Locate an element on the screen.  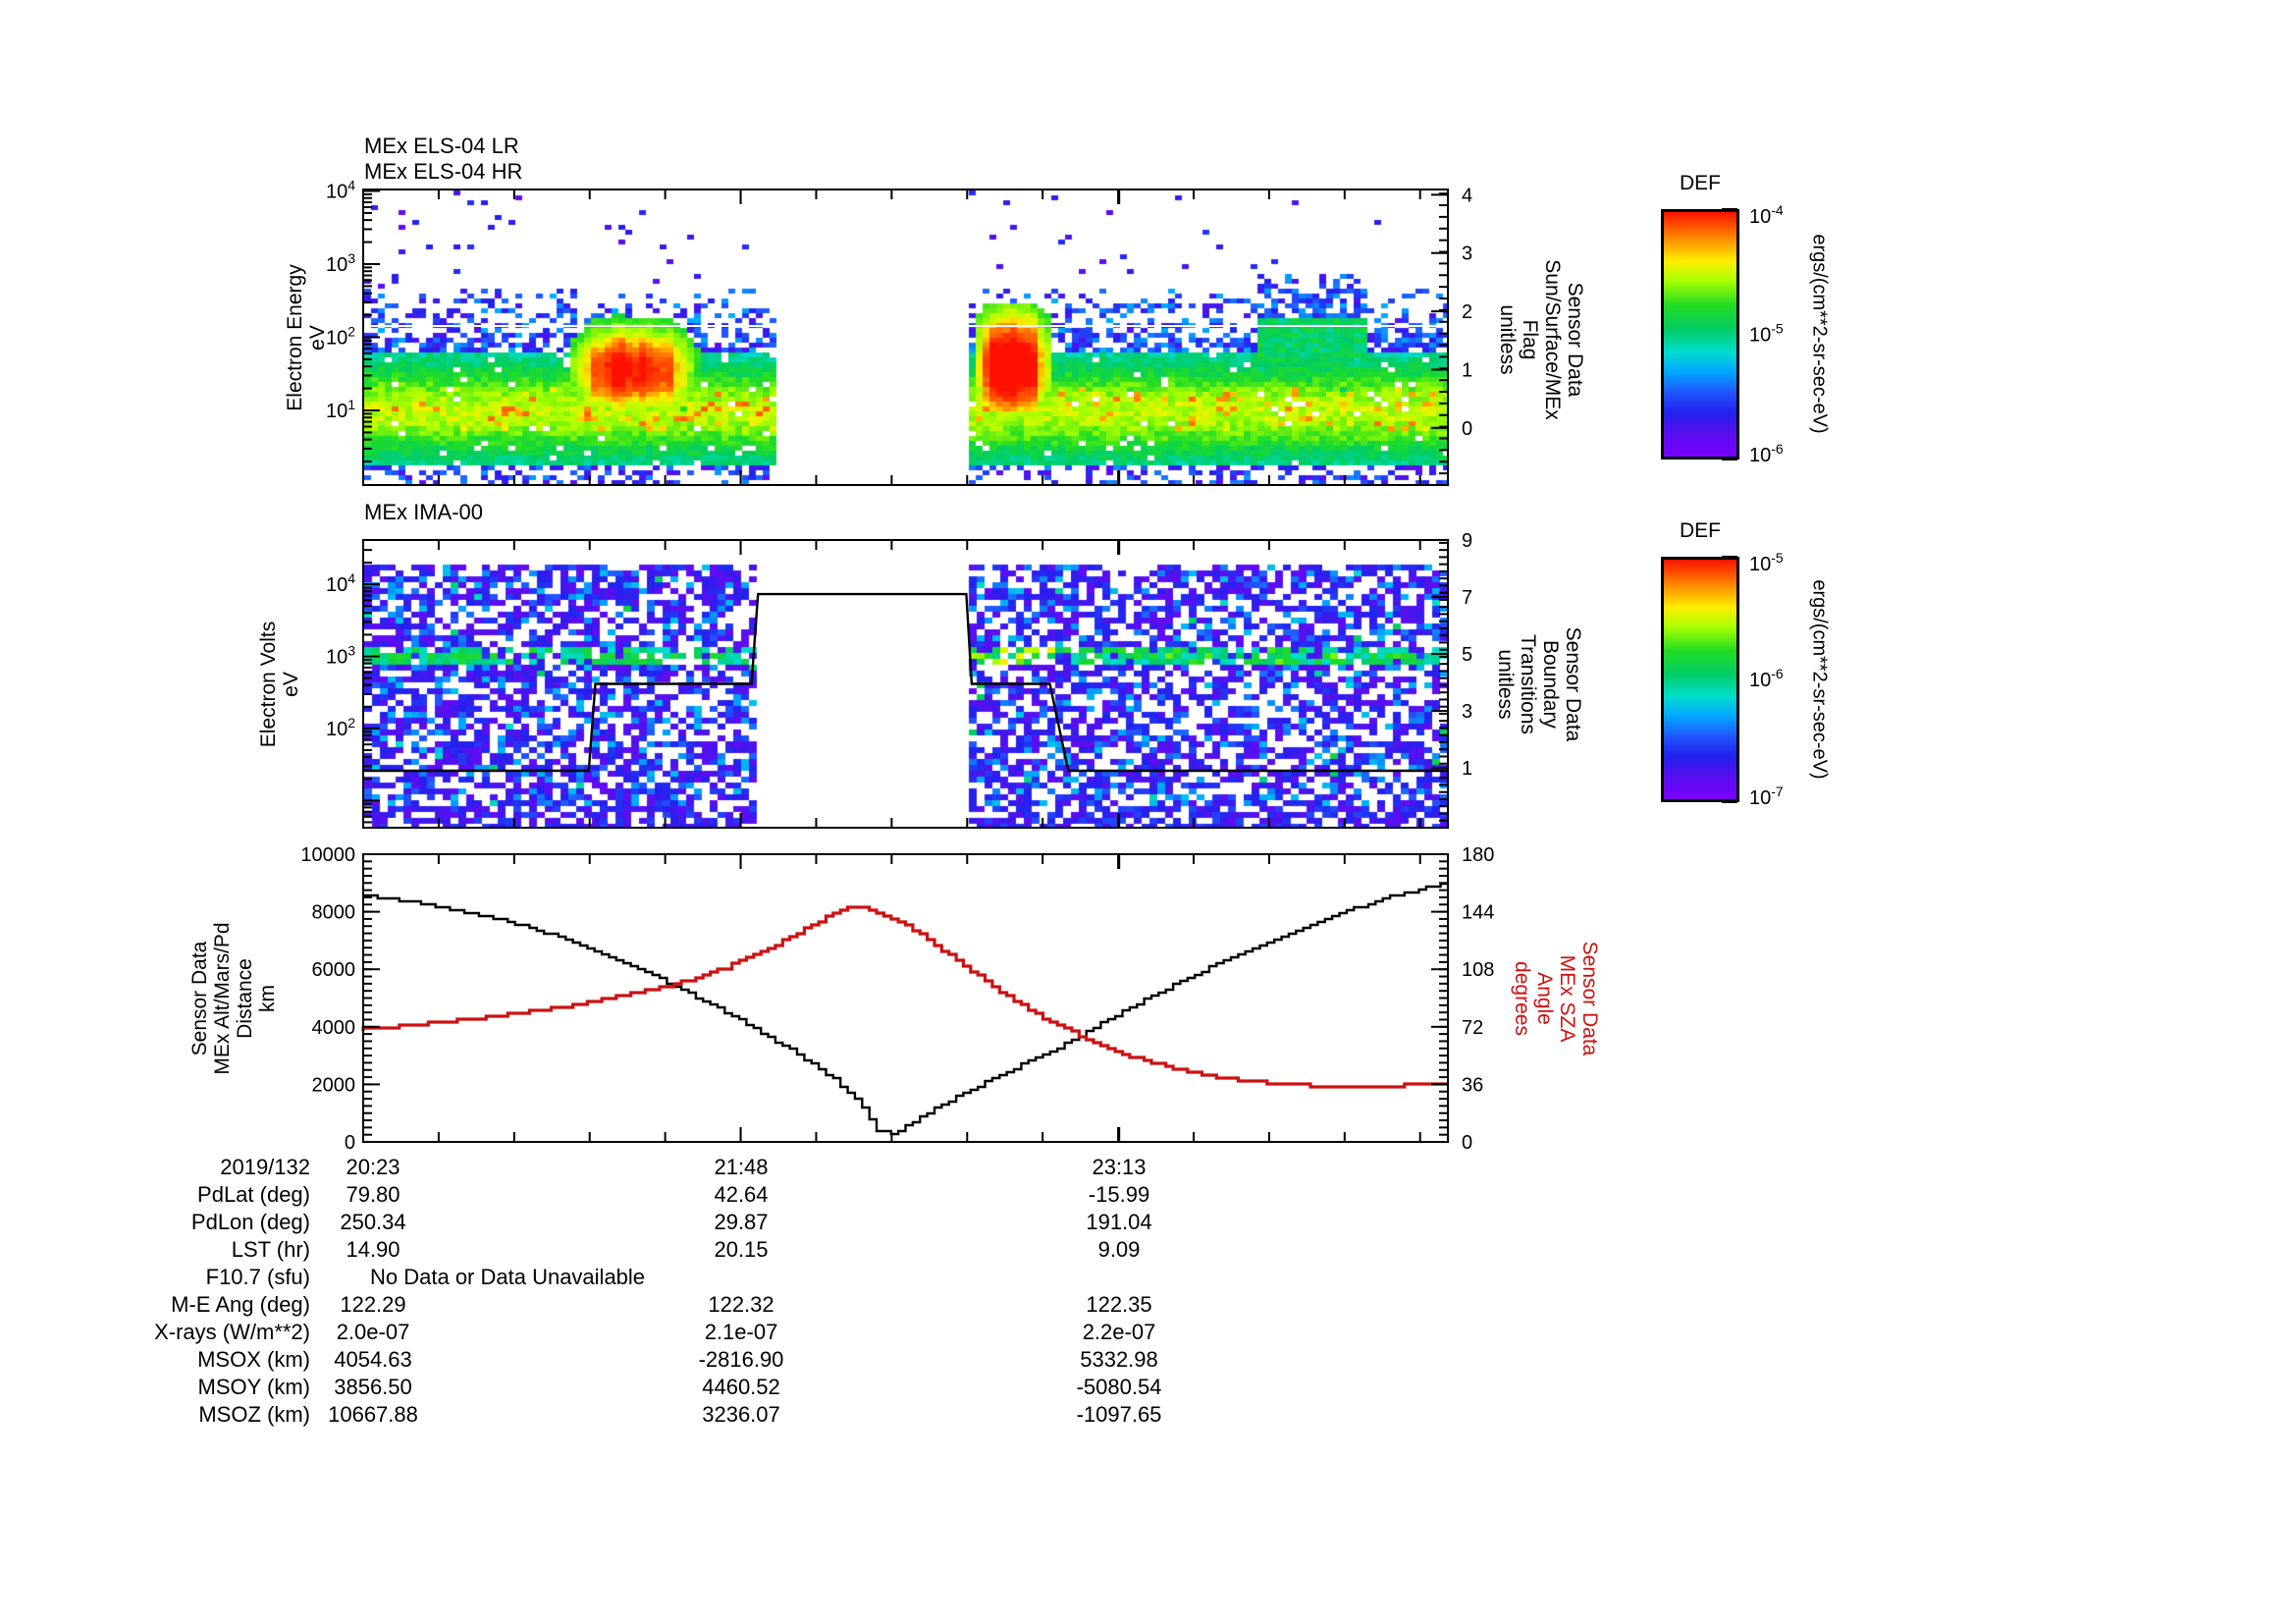
table-row-label: F10.7 (sfu) is located at coordinates (257, 1277).